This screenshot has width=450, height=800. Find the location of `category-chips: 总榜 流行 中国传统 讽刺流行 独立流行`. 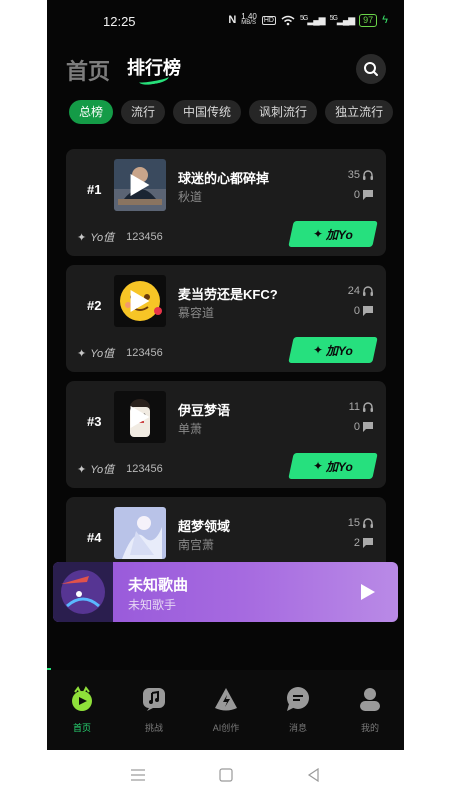

category-chips: 总榜 流行 中国传统 讽刺流行 独立流行 is located at coordinates (231, 112).